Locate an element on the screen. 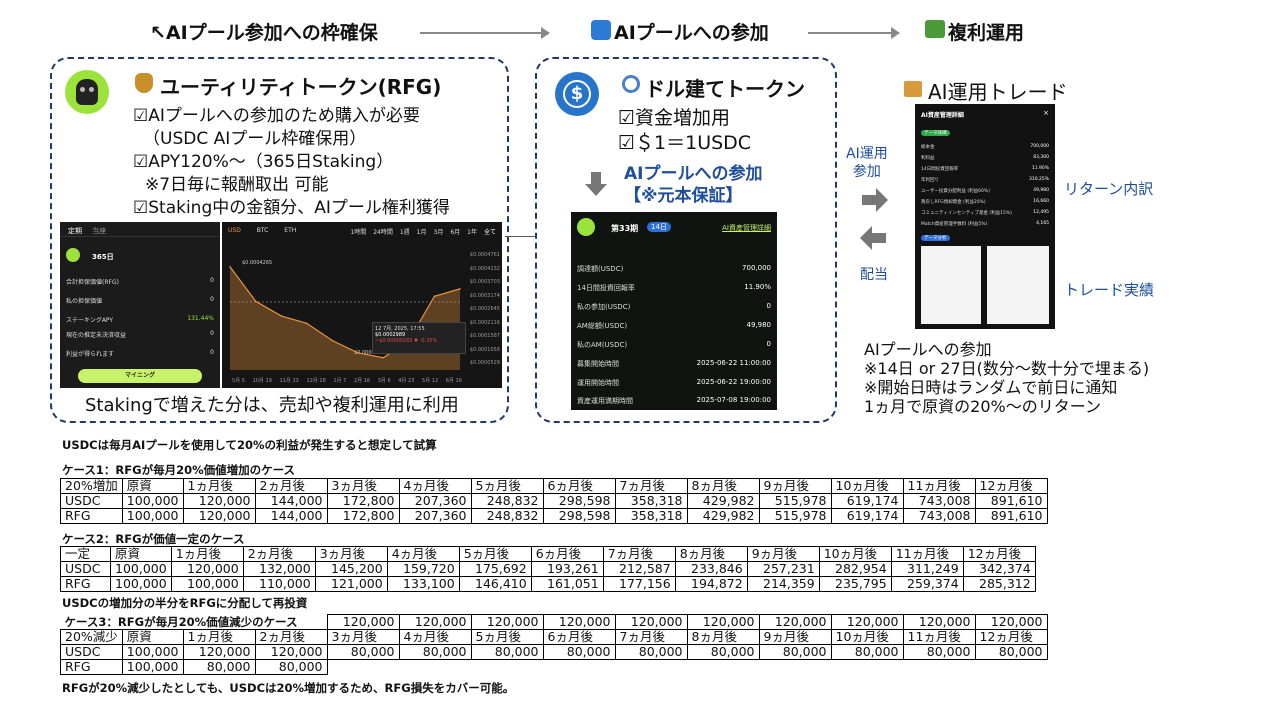 This screenshot has width=1280, height=720. step2-title: AIプールへの参加 is located at coordinates (691, 33).